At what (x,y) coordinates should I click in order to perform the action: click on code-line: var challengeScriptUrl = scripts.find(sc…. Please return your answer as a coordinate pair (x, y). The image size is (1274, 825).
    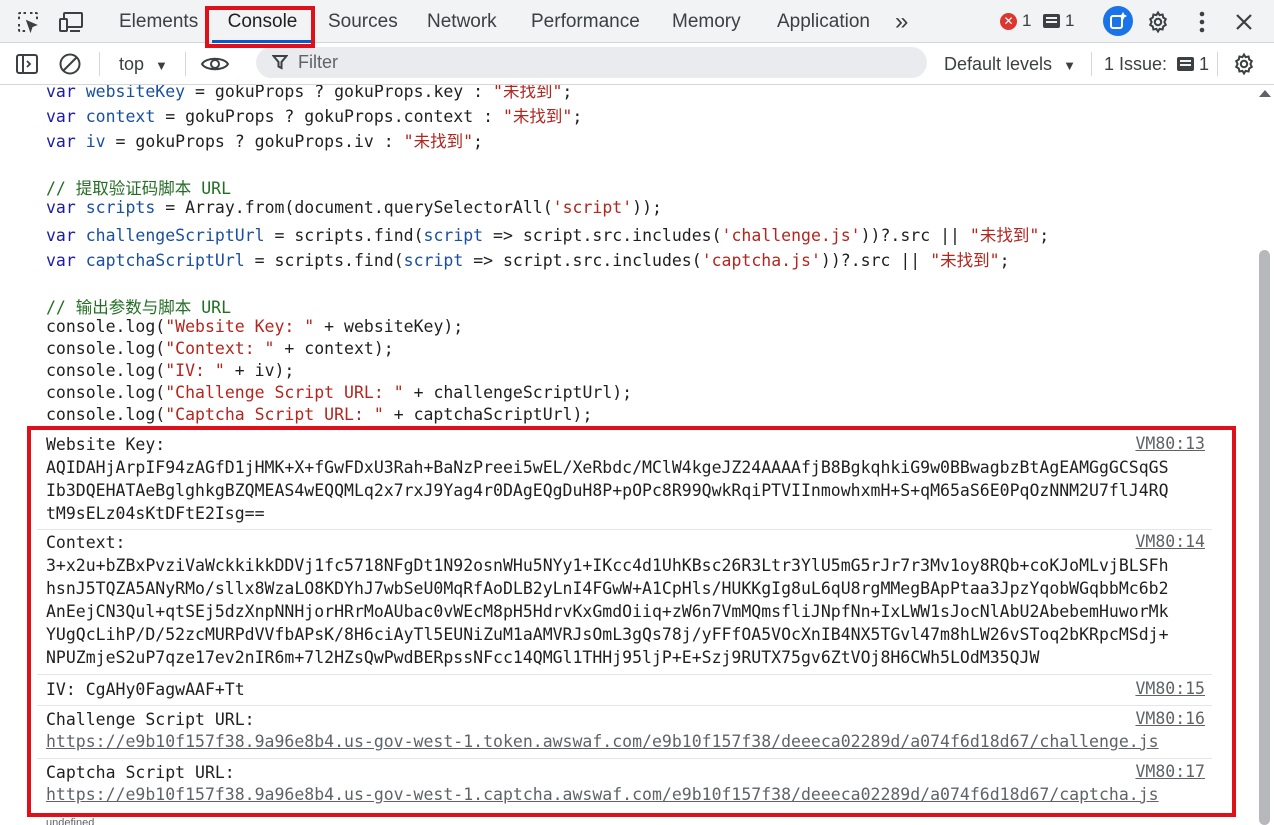
    Looking at the image, I should click on (548, 235).